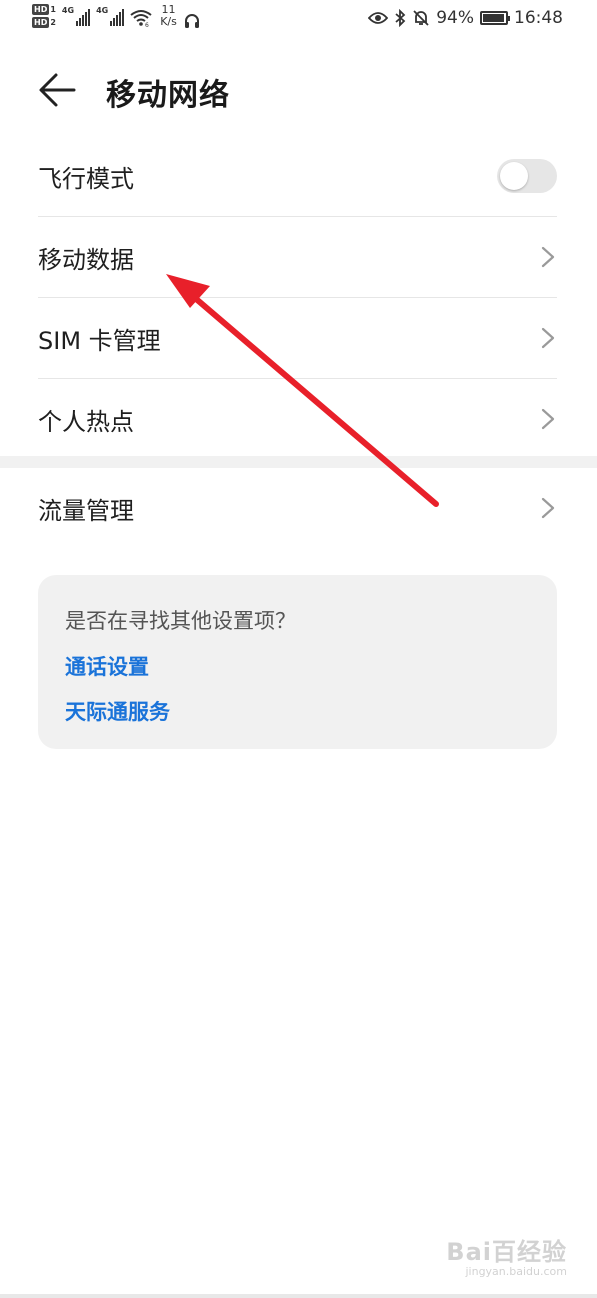  Describe the element at coordinates (180, 621) in the screenshot. I see `suggestion-question: 是否在寻找其他设置项？` at that location.